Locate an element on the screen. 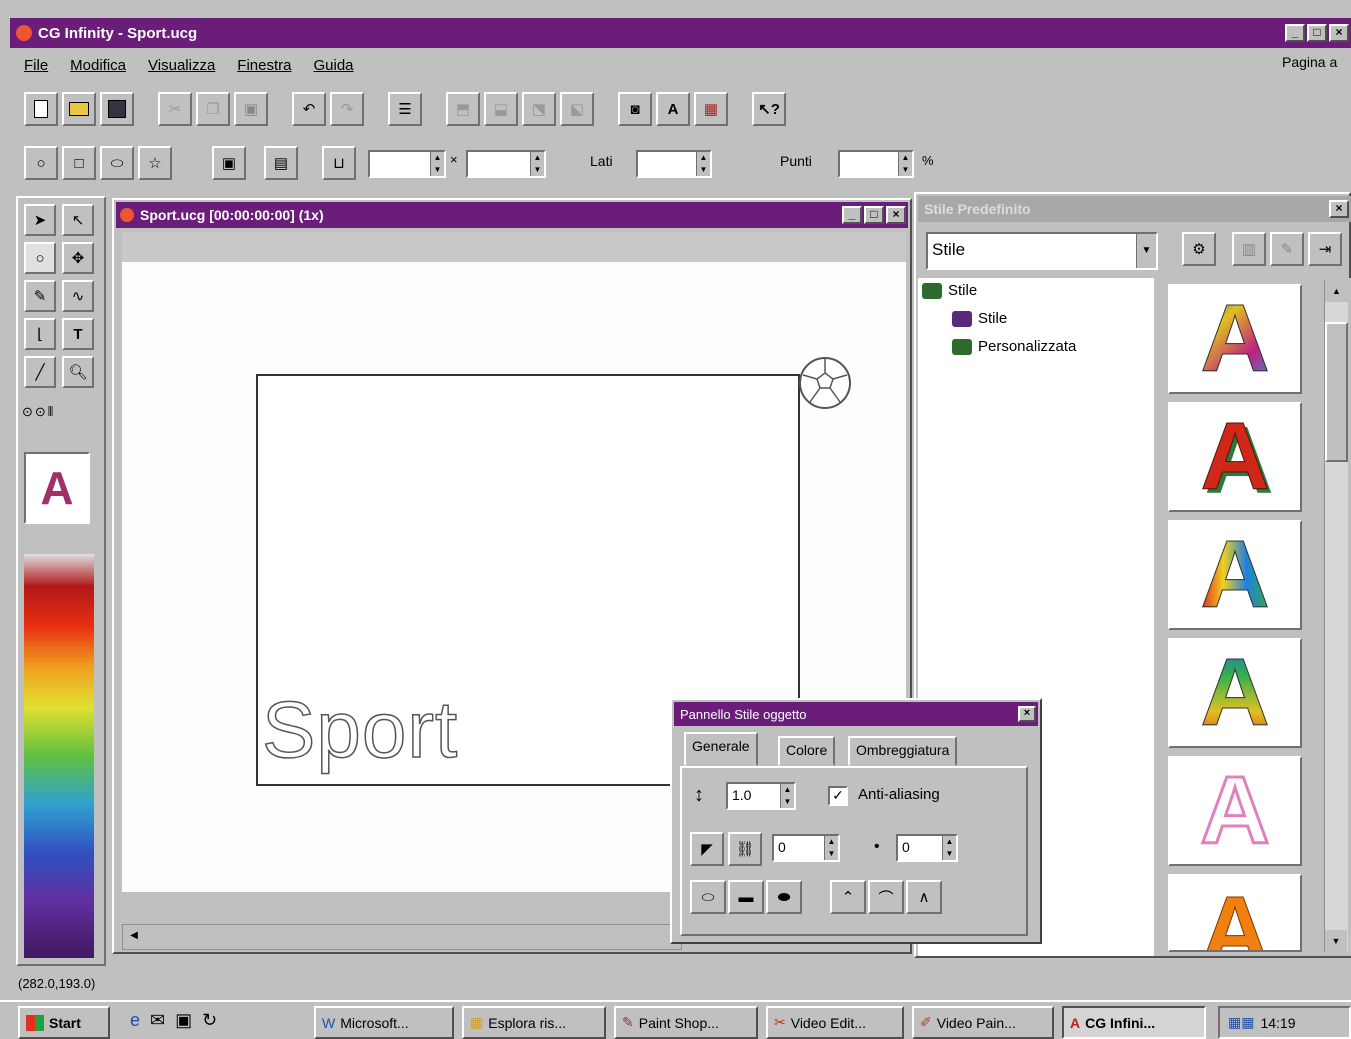 This screenshot has height=1039, width=1351. transform-tool: ✥ is located at coordinates (78, 258).